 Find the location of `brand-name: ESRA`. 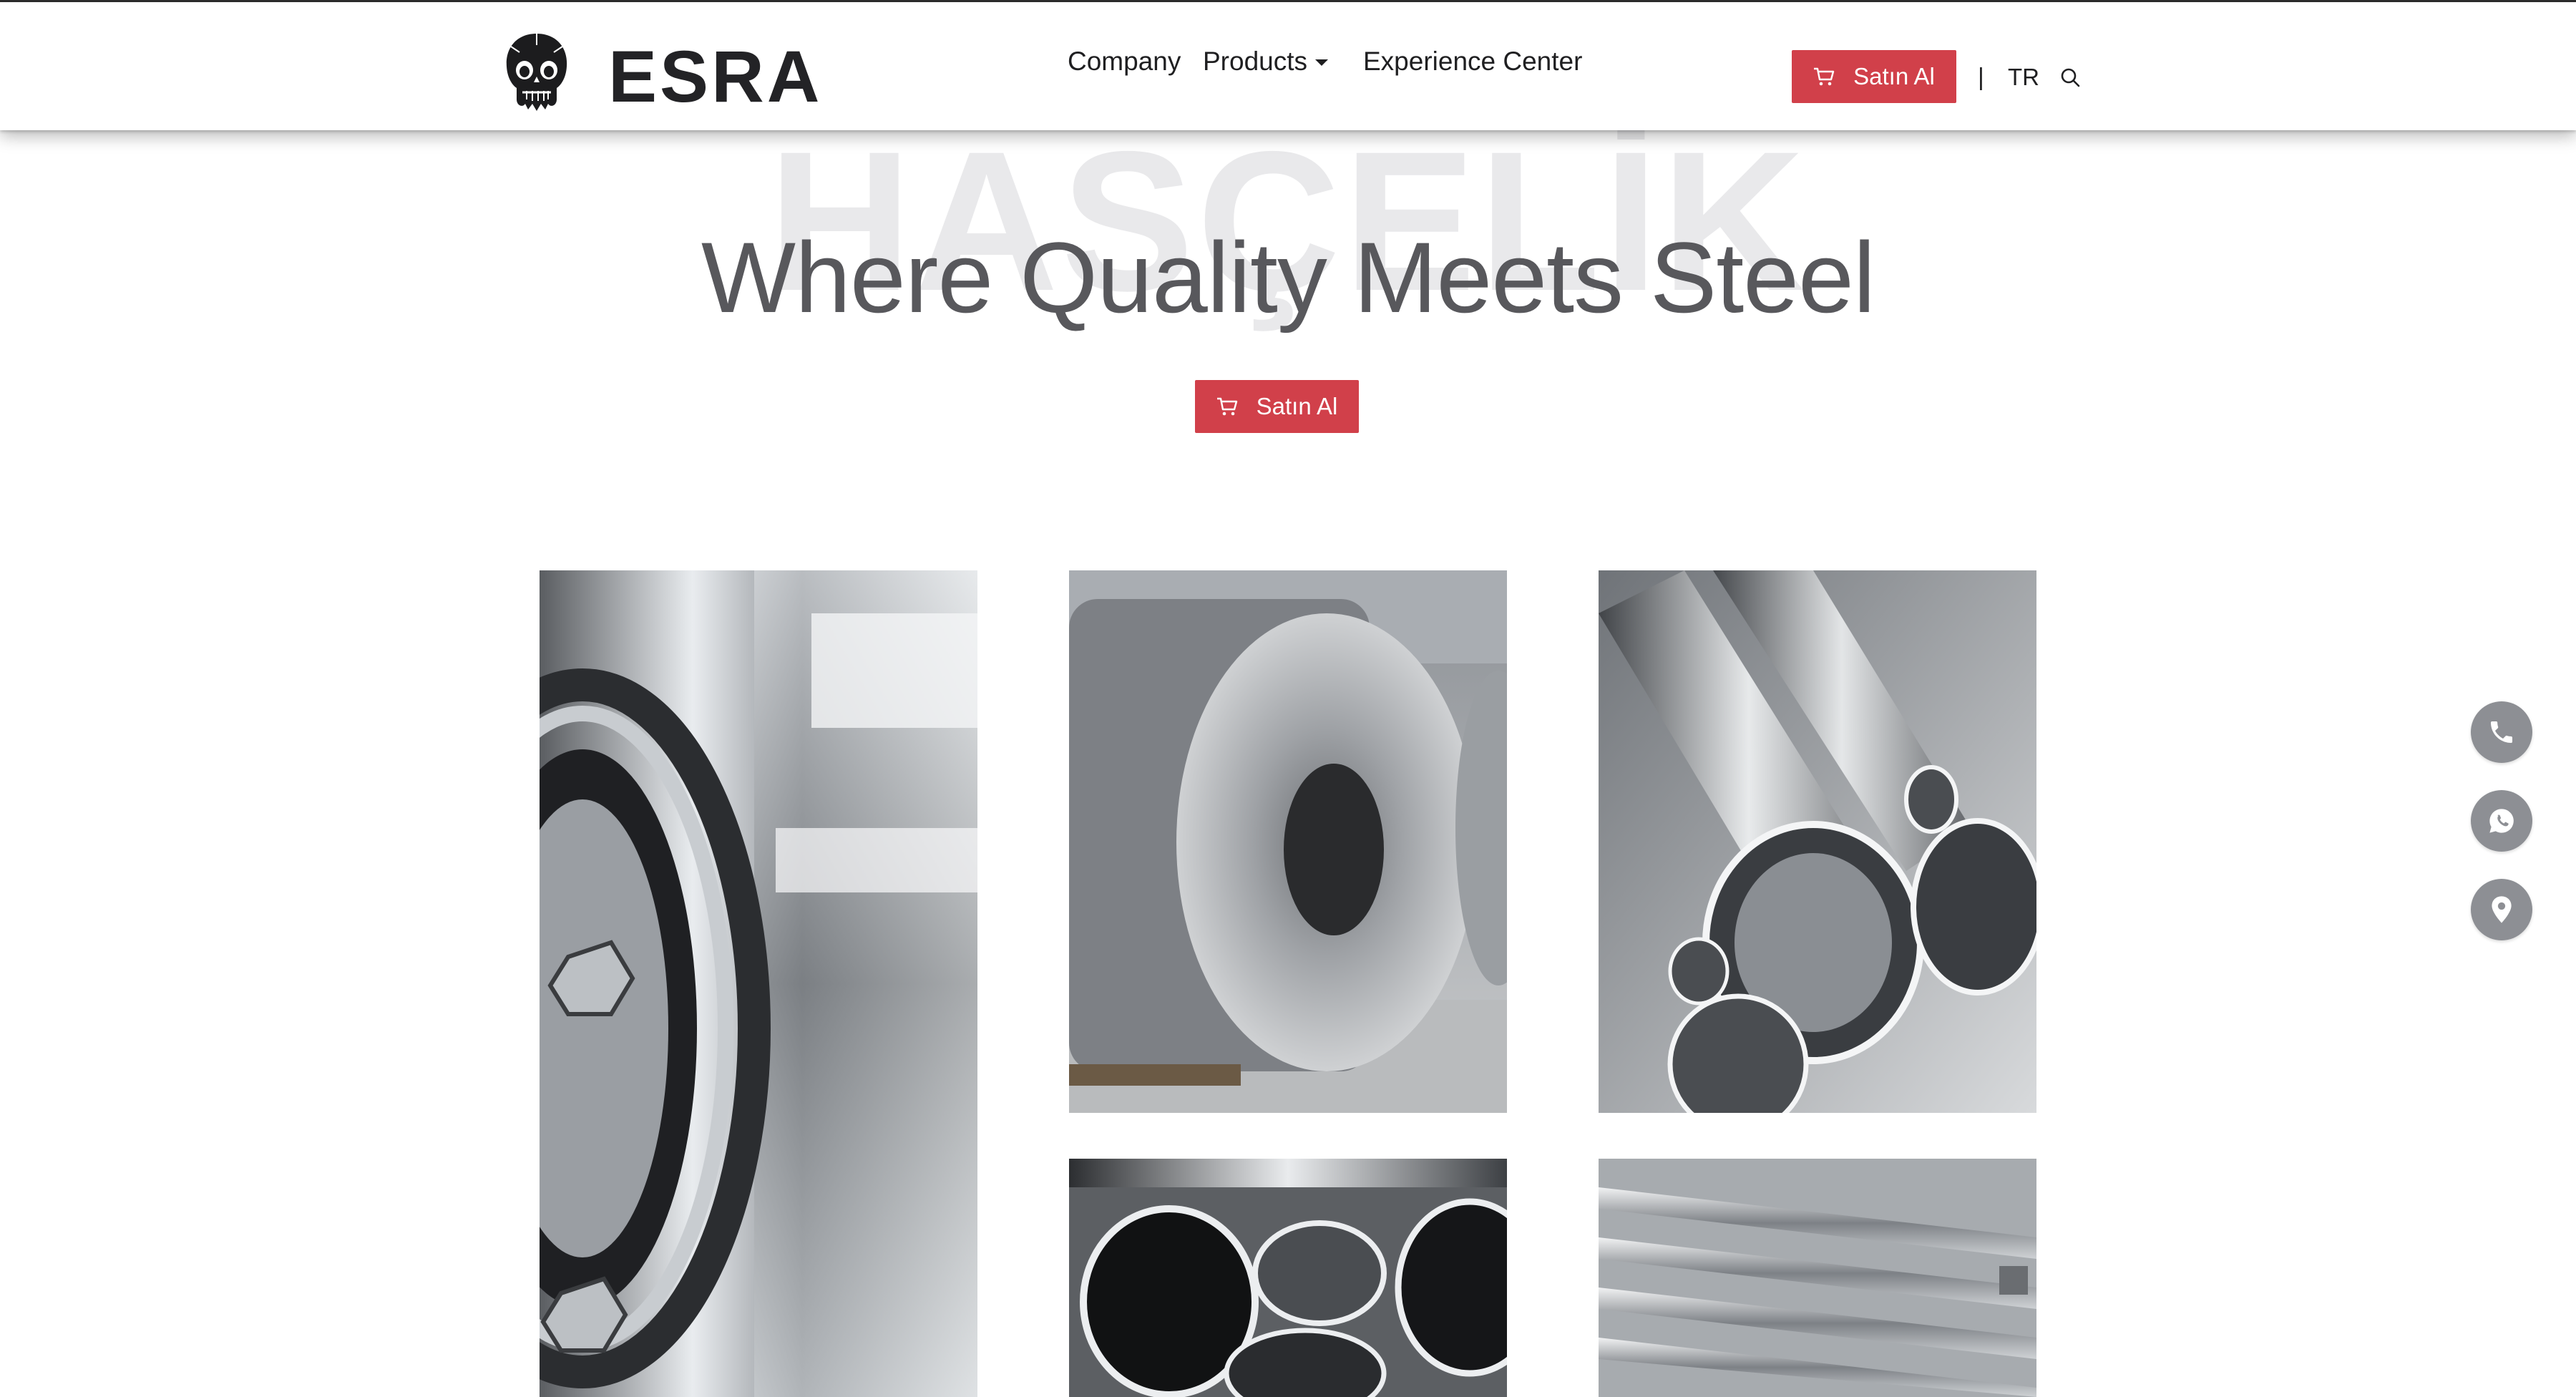

brand-name: ESRA is located at coordinates (715, 77).